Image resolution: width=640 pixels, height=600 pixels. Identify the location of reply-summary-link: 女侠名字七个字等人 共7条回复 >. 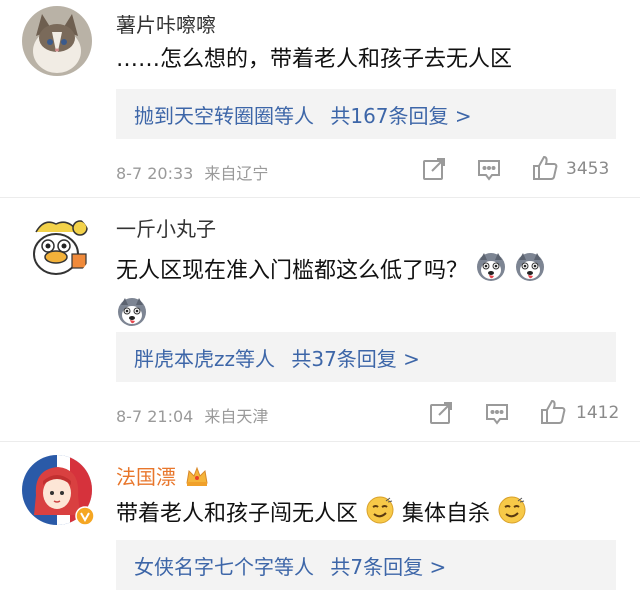
(290, 565).